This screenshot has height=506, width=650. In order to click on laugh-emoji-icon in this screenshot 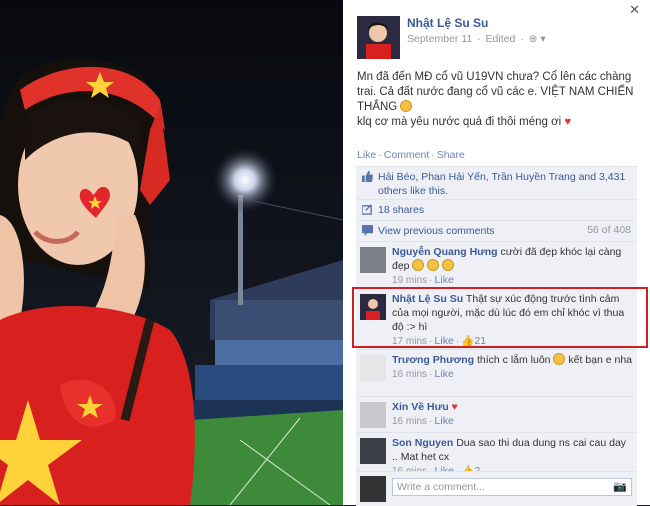, I will do `click(418, 265)`.